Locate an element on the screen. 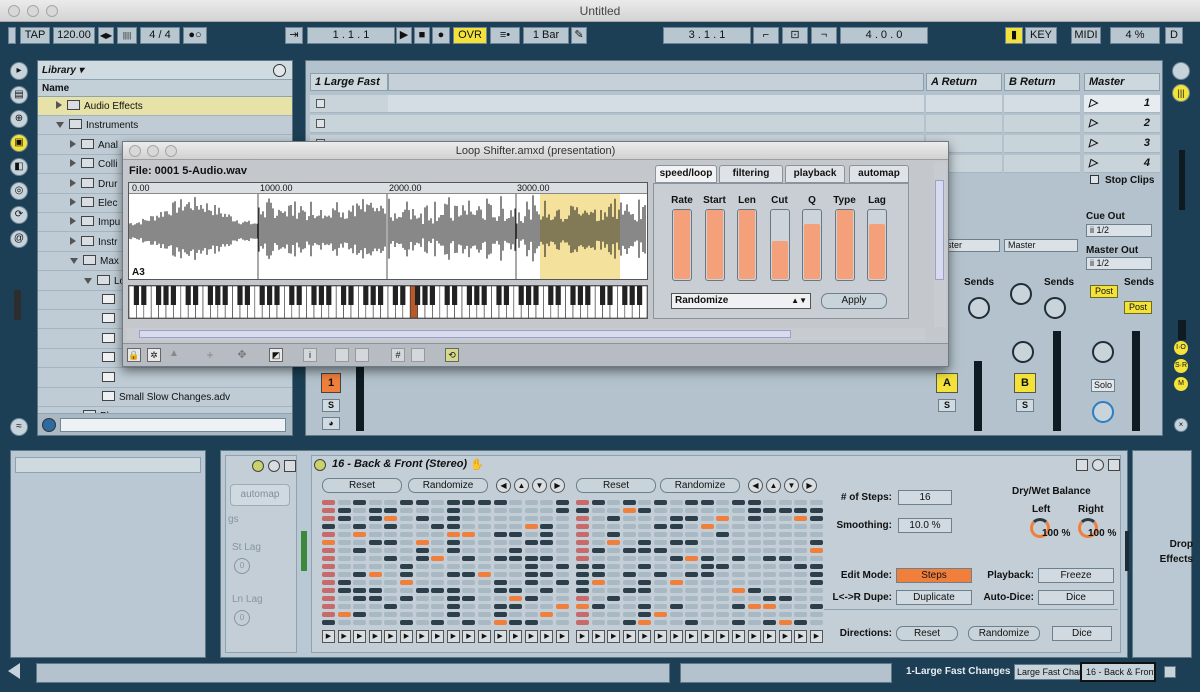 The height and width of the screenshot is (692, 1200). right-reset-button: Reset is located at coordinates (616, 485).